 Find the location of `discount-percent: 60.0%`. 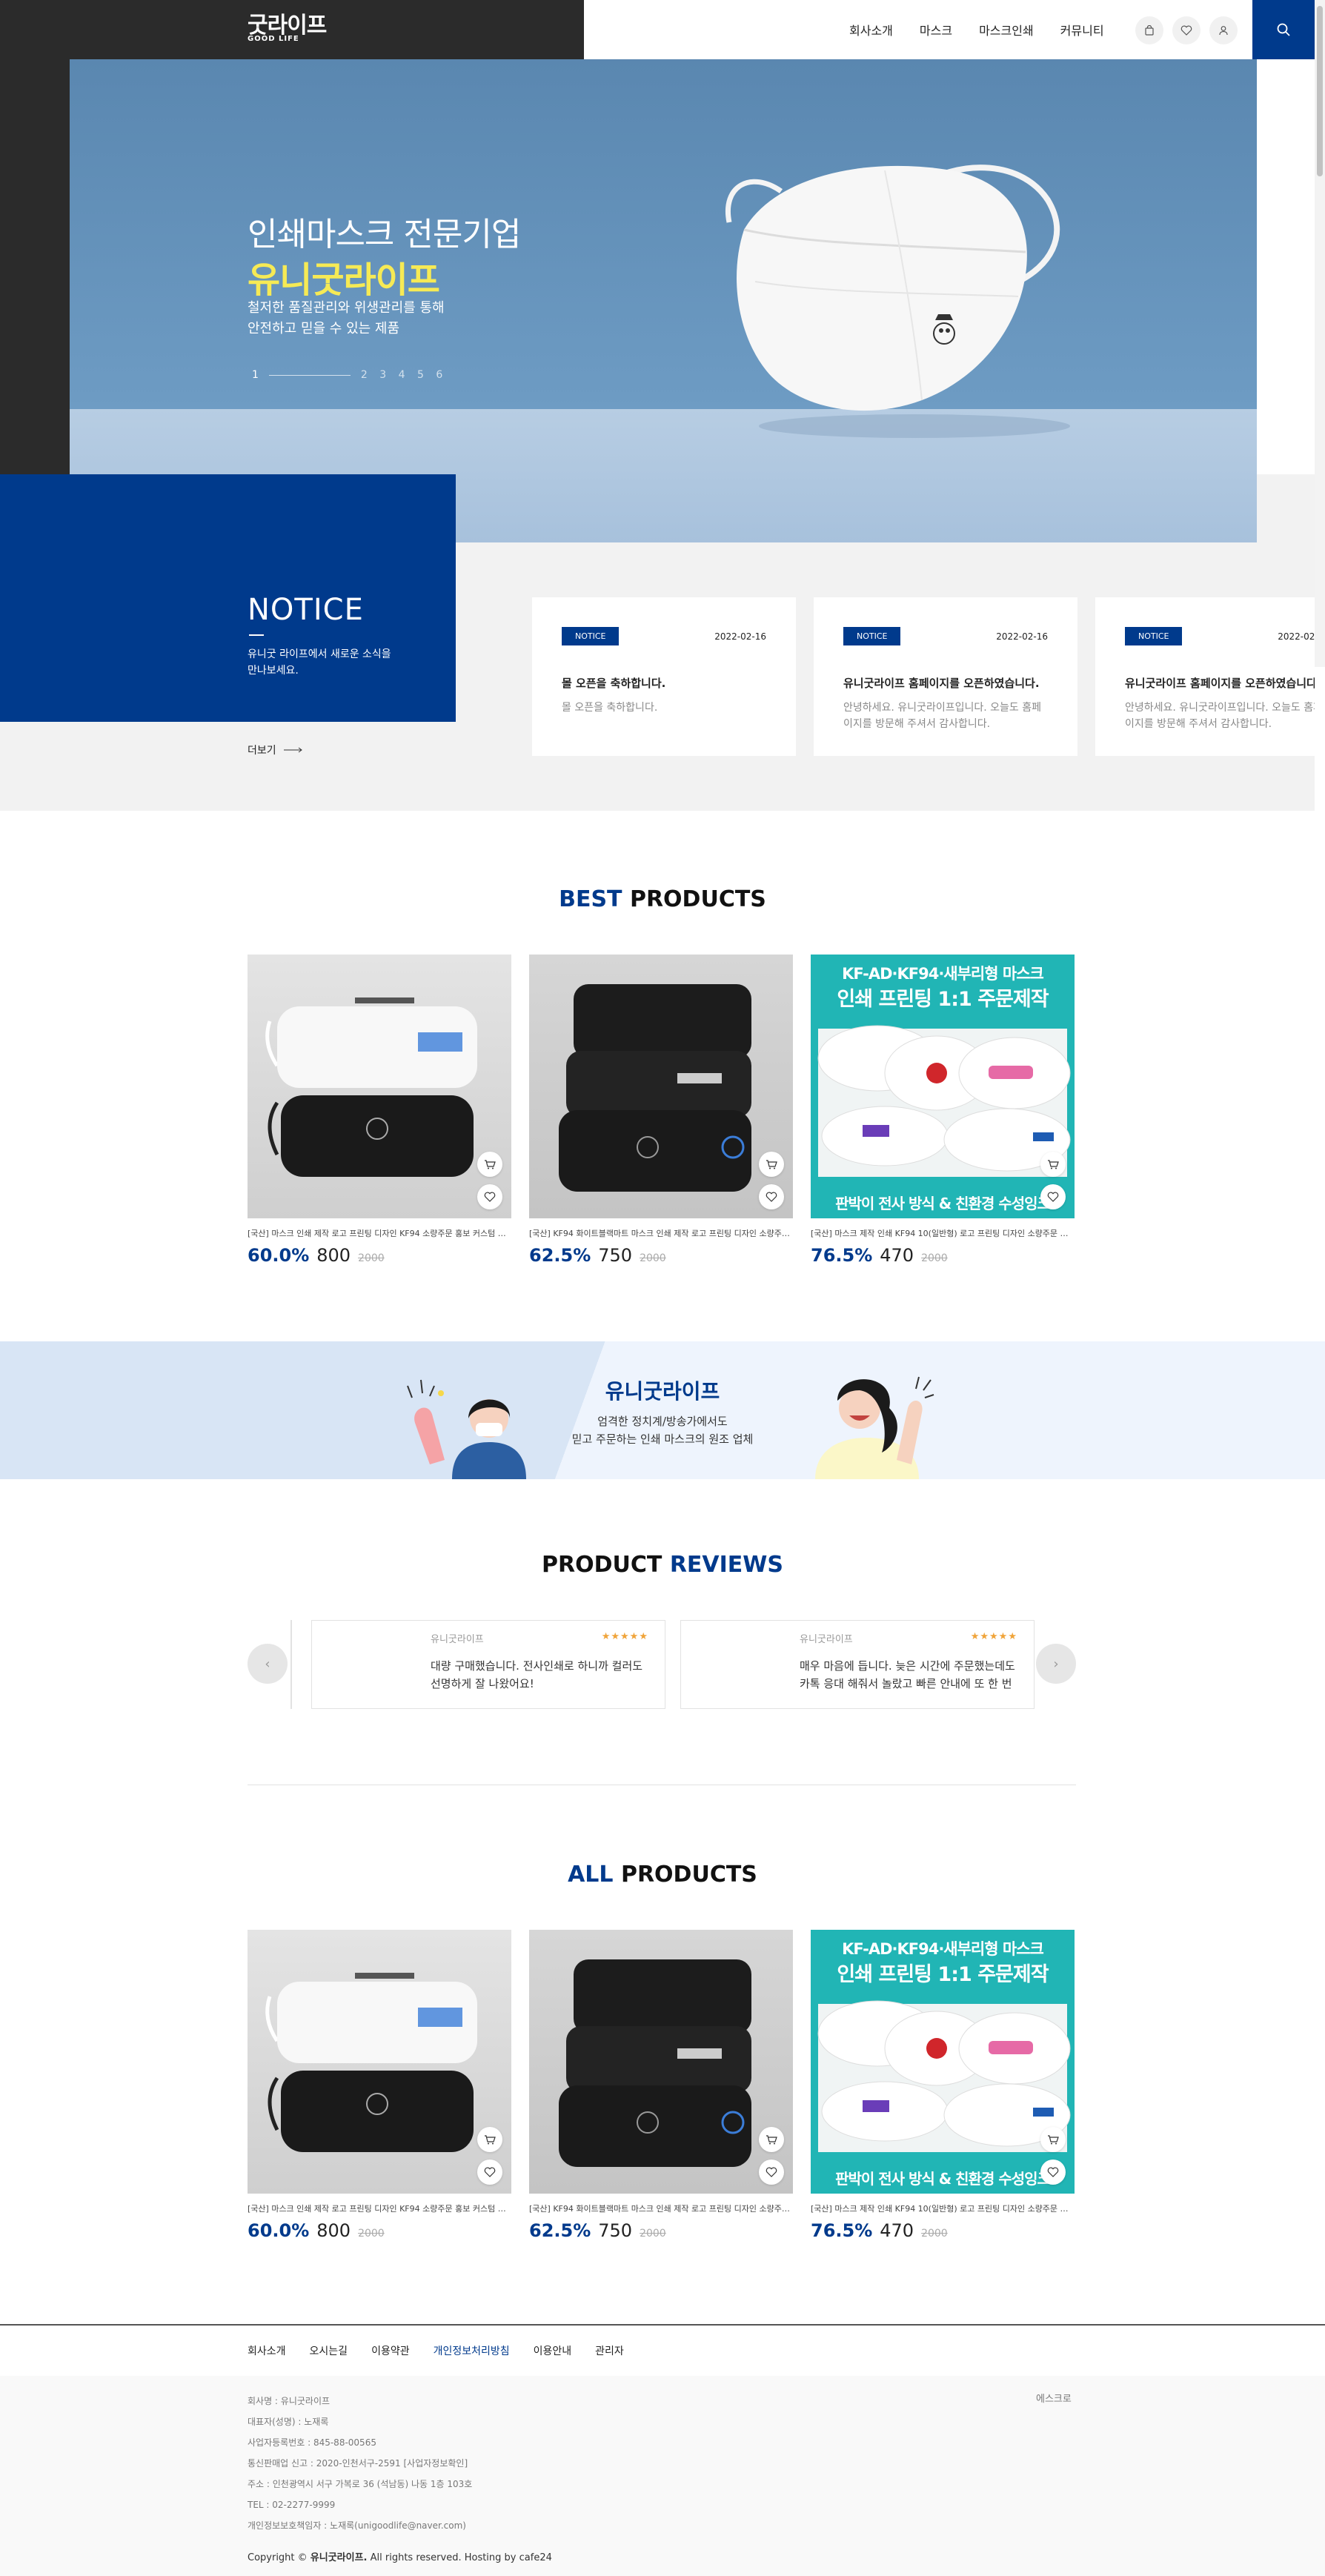

discount-percent: 60.0% is located at coordinates (279, 1255).